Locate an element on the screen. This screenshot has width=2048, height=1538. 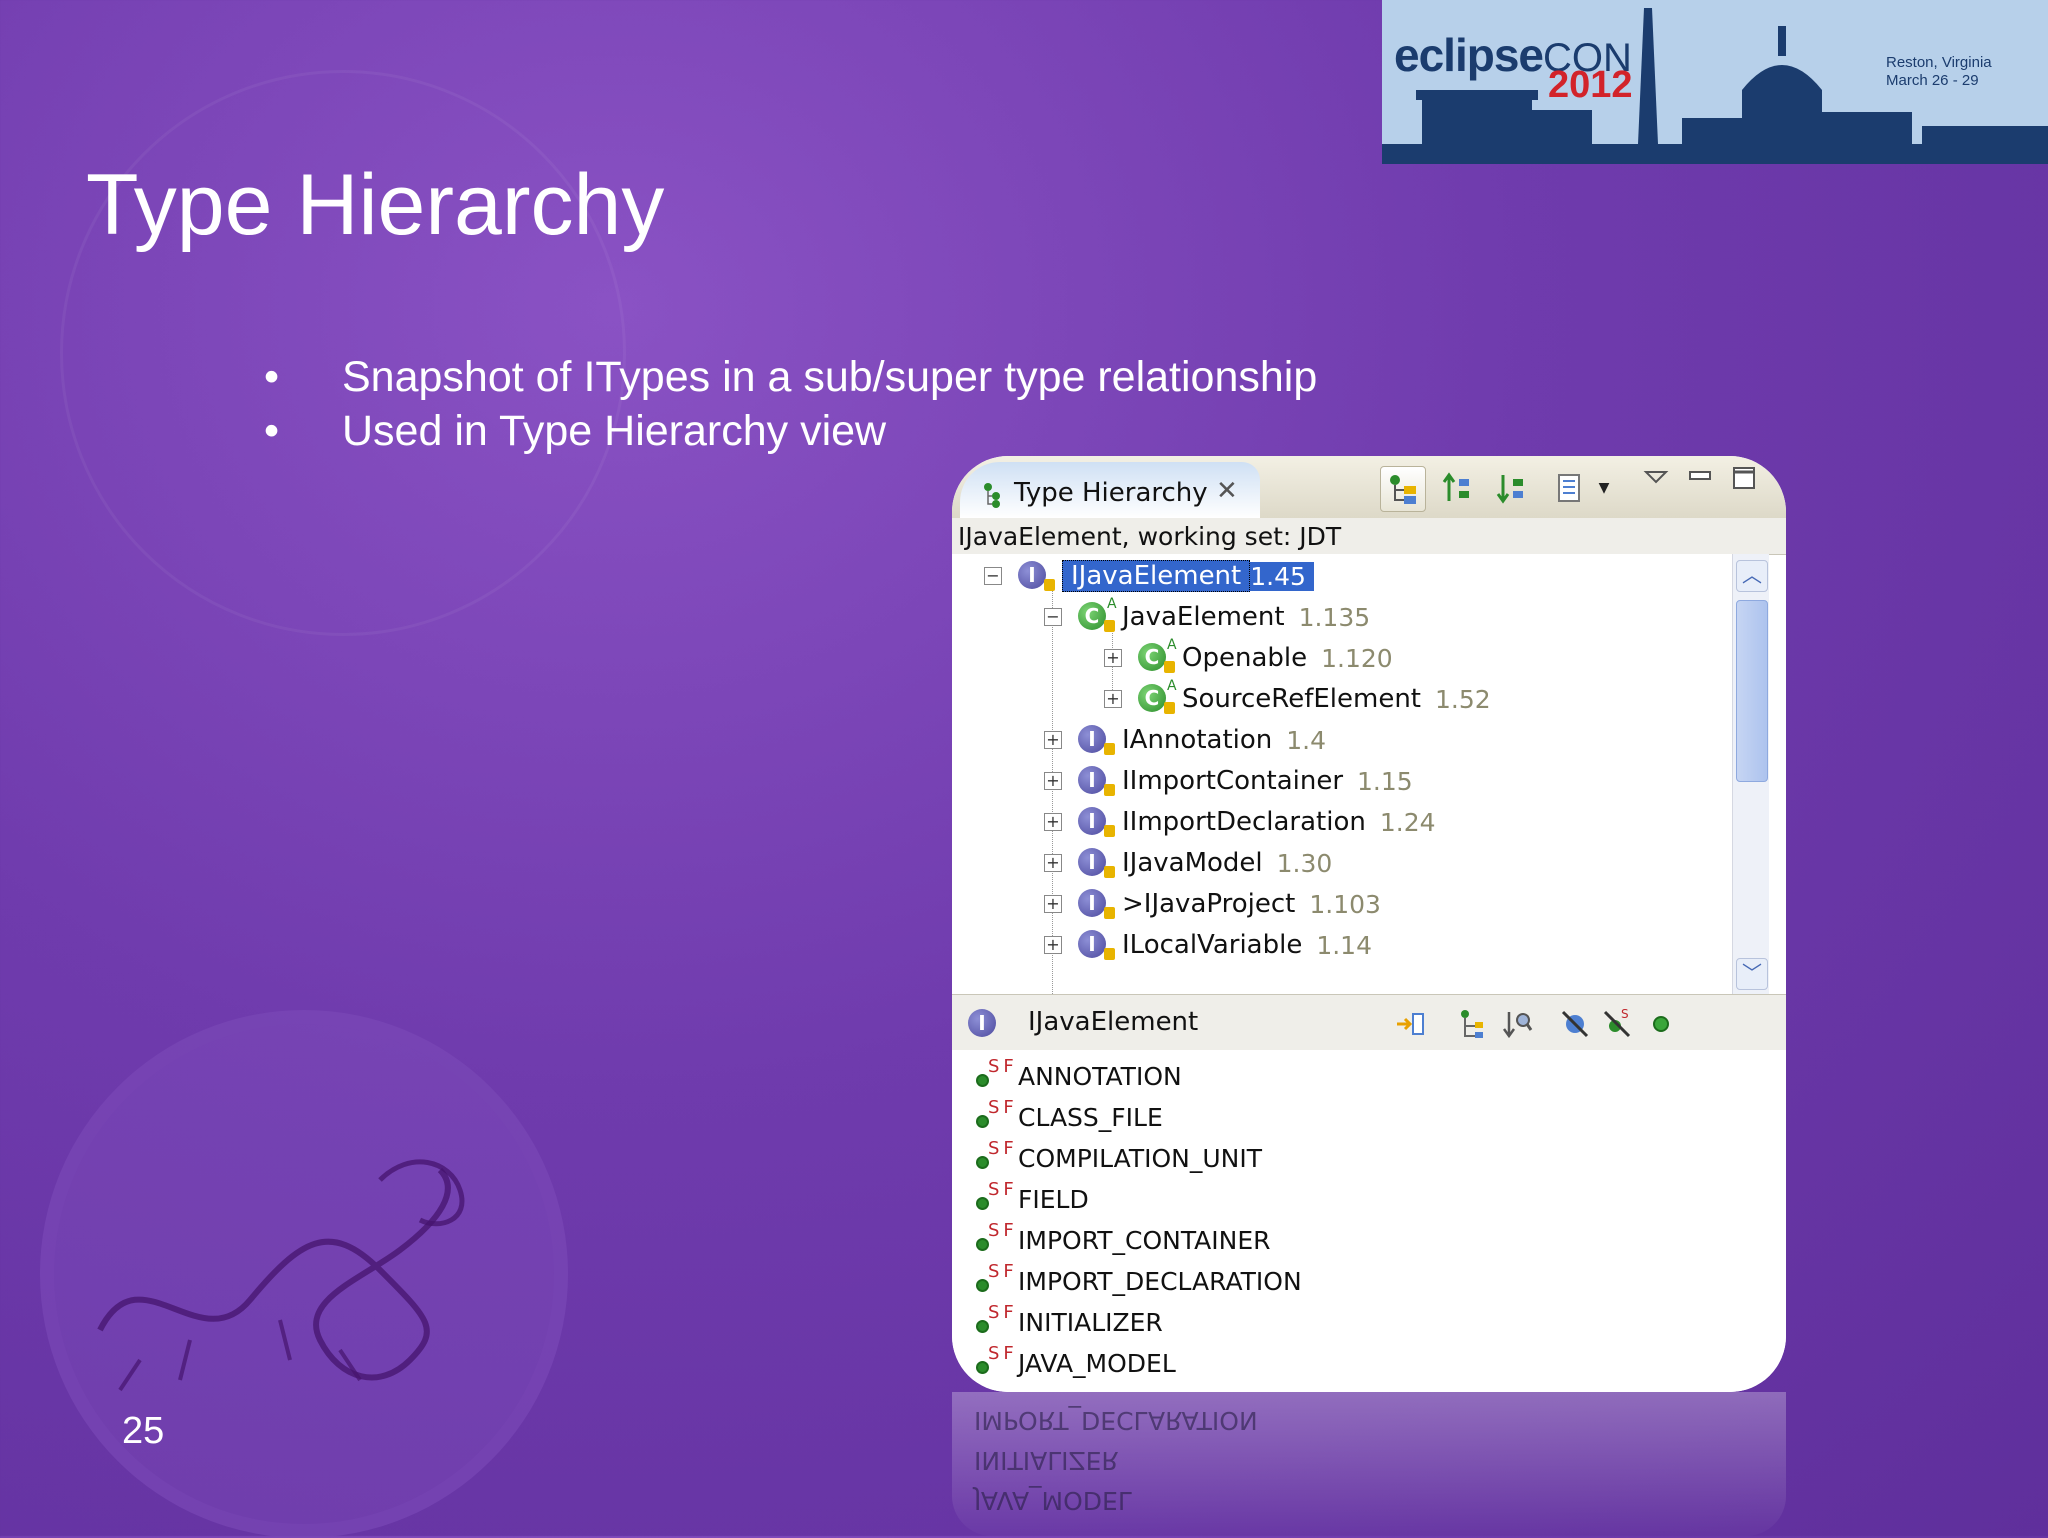
tree-row-iimportcontainer: + I IImportContainer 1.15 is located at coordinates (1228, 781).